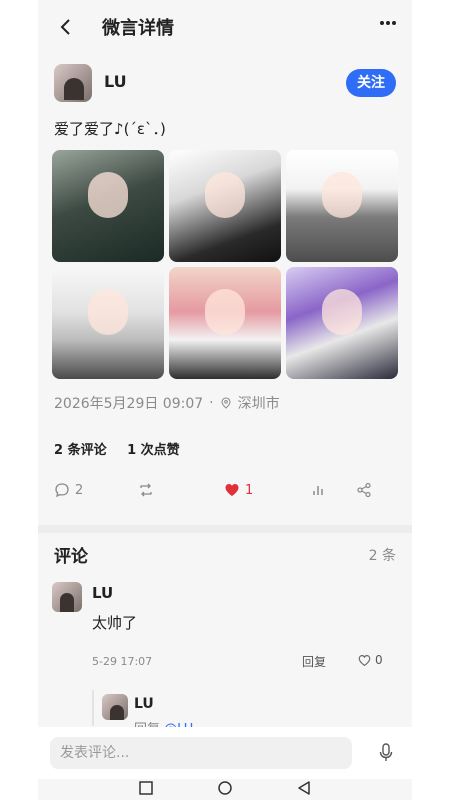 The width and height of the screenshot is (450, 800). What do you see at coordinates (138, 28) in the screenshot?
I see `page-title: 微言详情` at bounding box center [138, 28].